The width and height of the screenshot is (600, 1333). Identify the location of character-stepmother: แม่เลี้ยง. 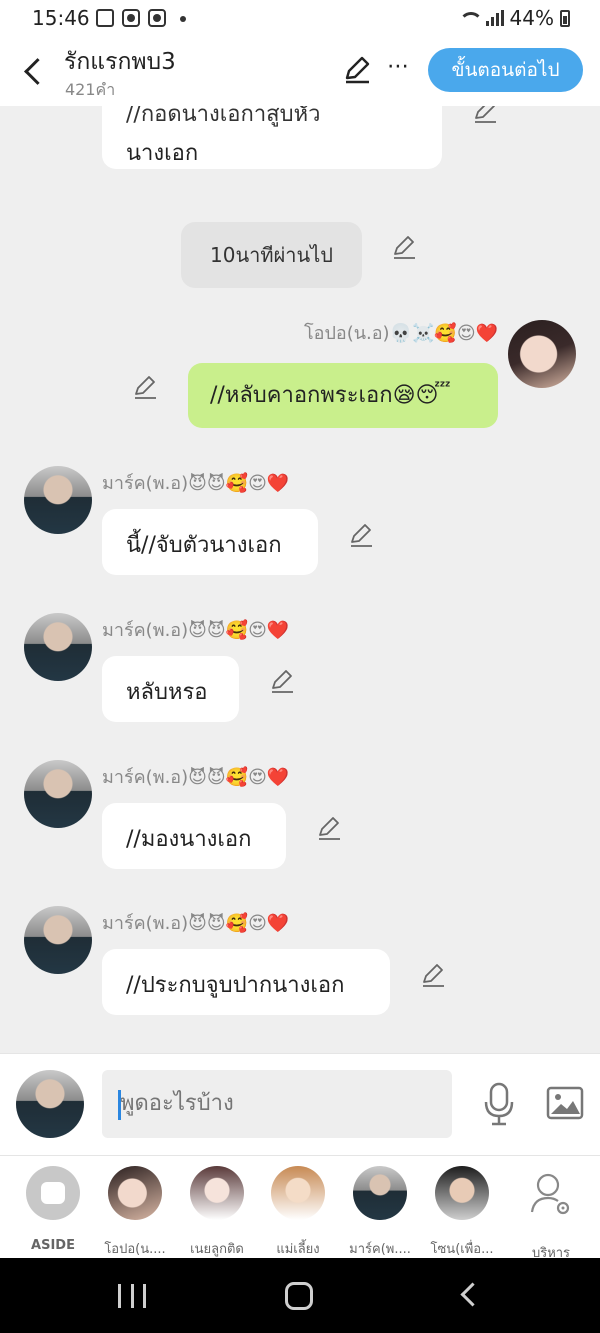
(298, 1212).